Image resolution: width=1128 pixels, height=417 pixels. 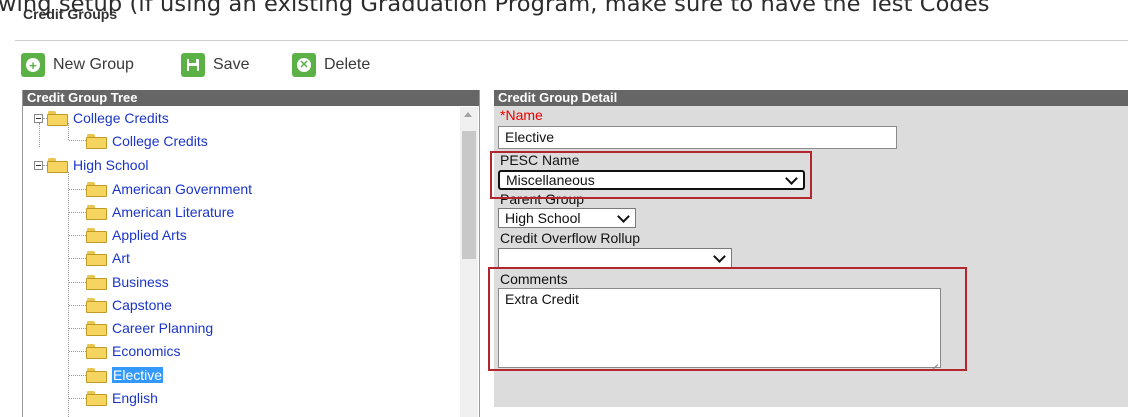 I want to click on credit-overflow-rollup-select, so click(x=615, y=258).